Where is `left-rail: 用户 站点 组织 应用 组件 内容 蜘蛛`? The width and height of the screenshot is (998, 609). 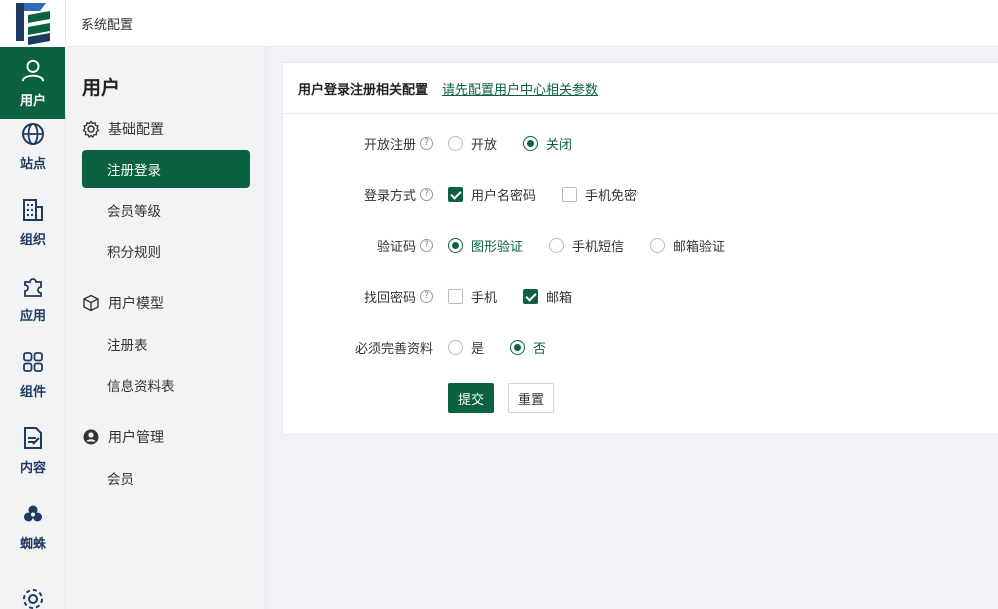 left-rail: 用户 站点 组织 应用 组件 内容 蜘蛛 is located at coordinates (33, 304).